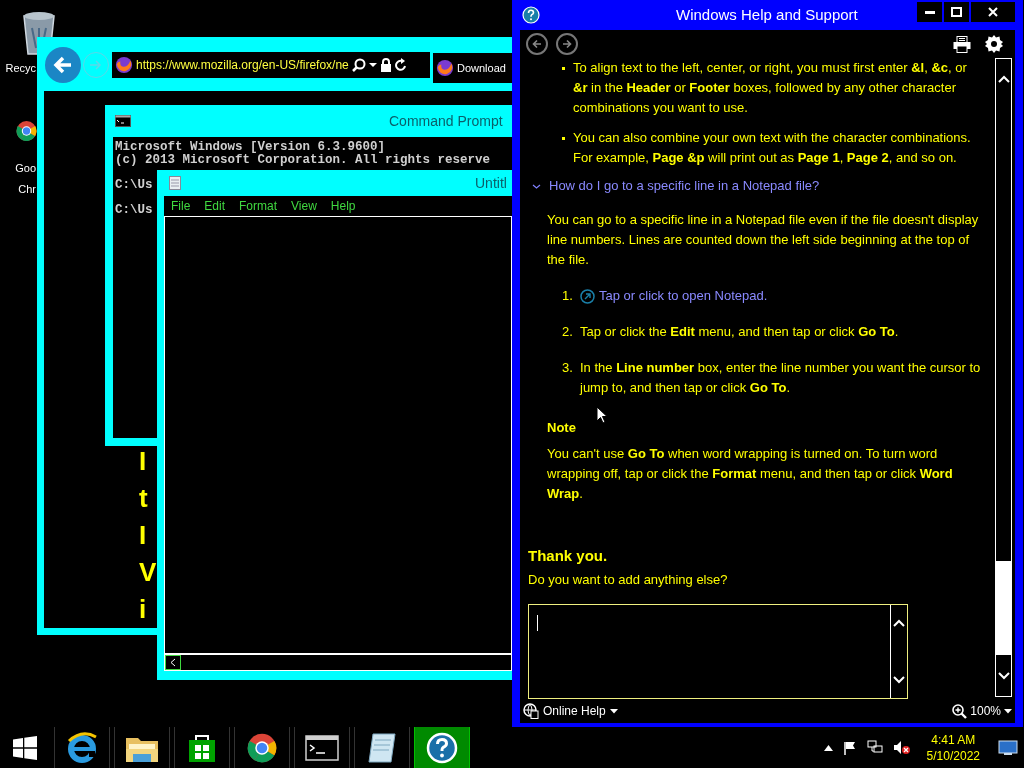 This screenshot has width=1024, height=768. I want to click on forward-button, so click(567, 44).